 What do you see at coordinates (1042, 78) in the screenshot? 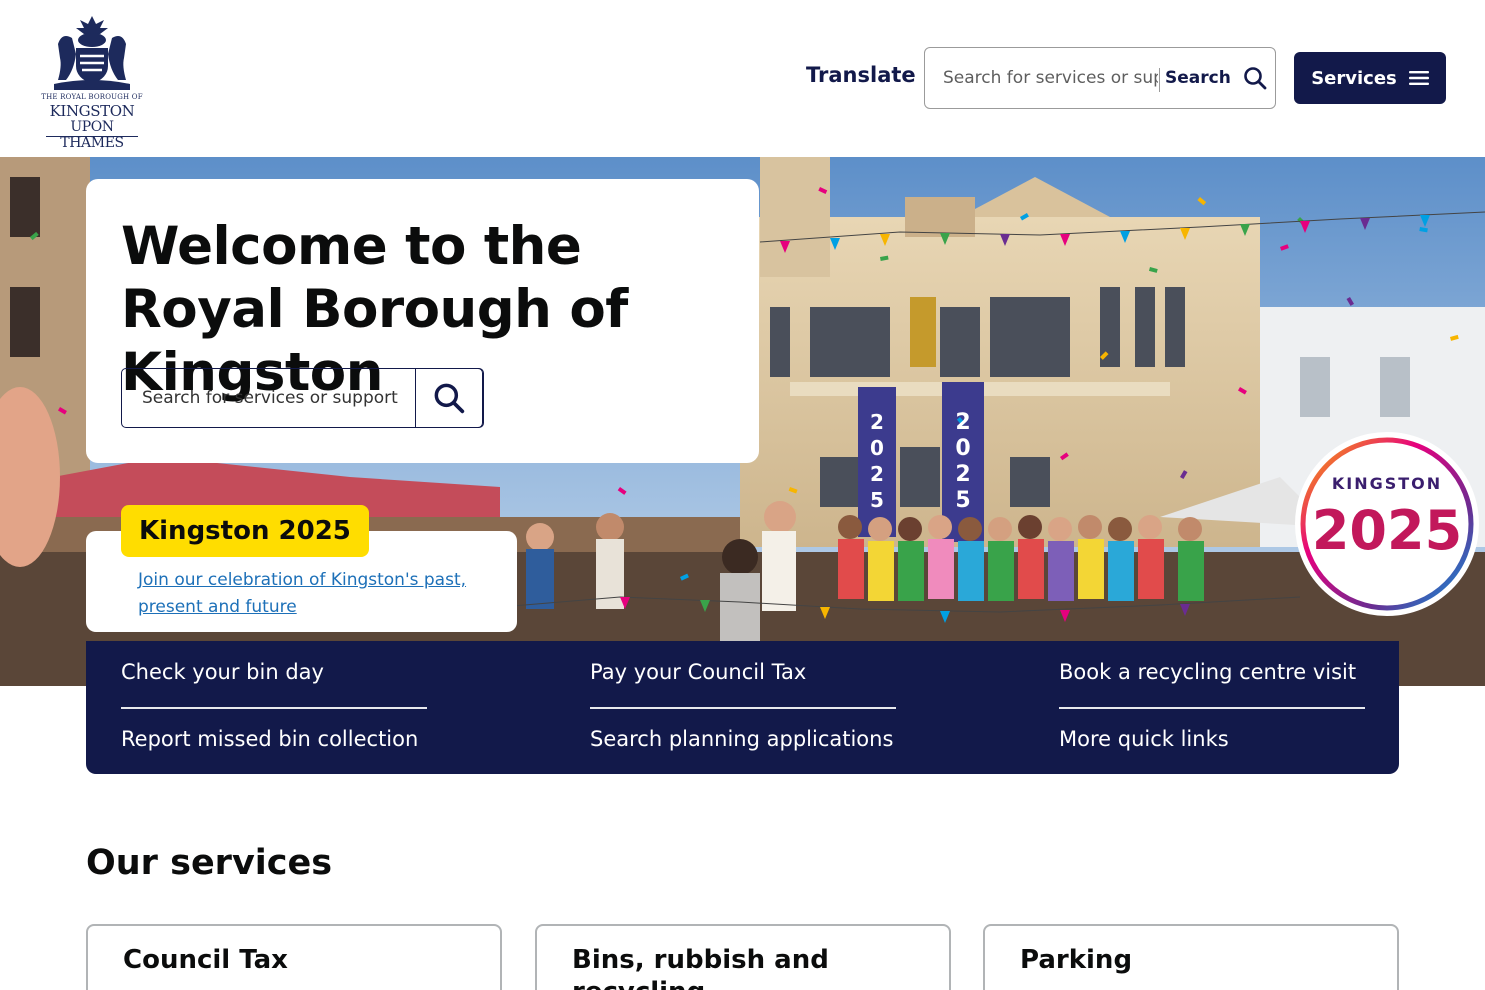
I see `header-search-input` at bounding box center [1042, 78].